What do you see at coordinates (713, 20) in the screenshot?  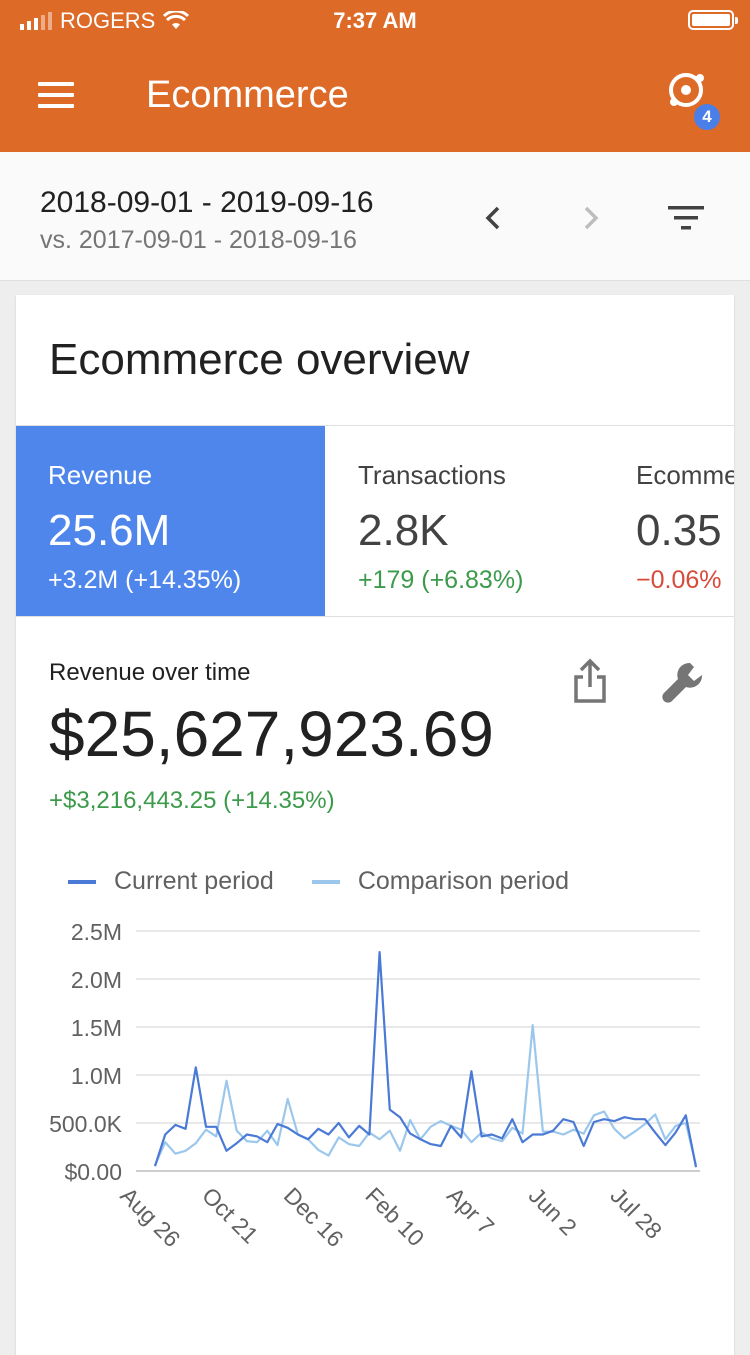 I see `battery-icon` at bounding box center [713, 20].